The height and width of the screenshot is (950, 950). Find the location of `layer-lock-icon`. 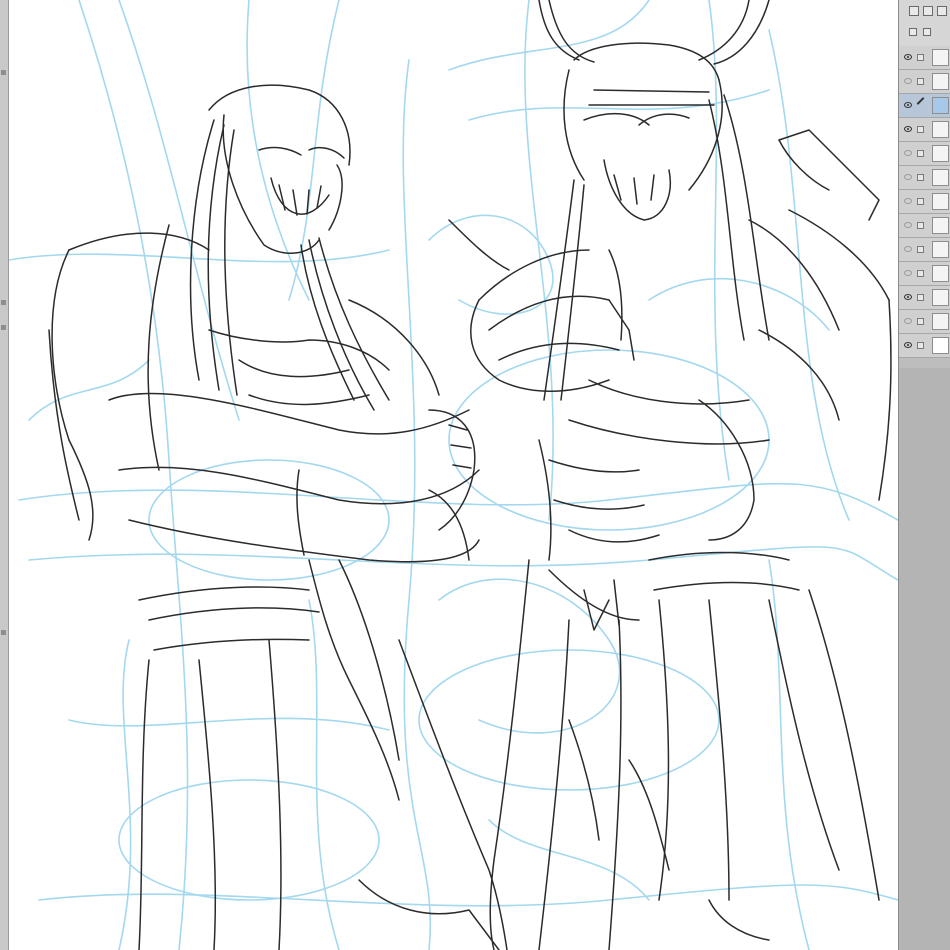

layer-lock-icon is located at coordinates (928, 11).